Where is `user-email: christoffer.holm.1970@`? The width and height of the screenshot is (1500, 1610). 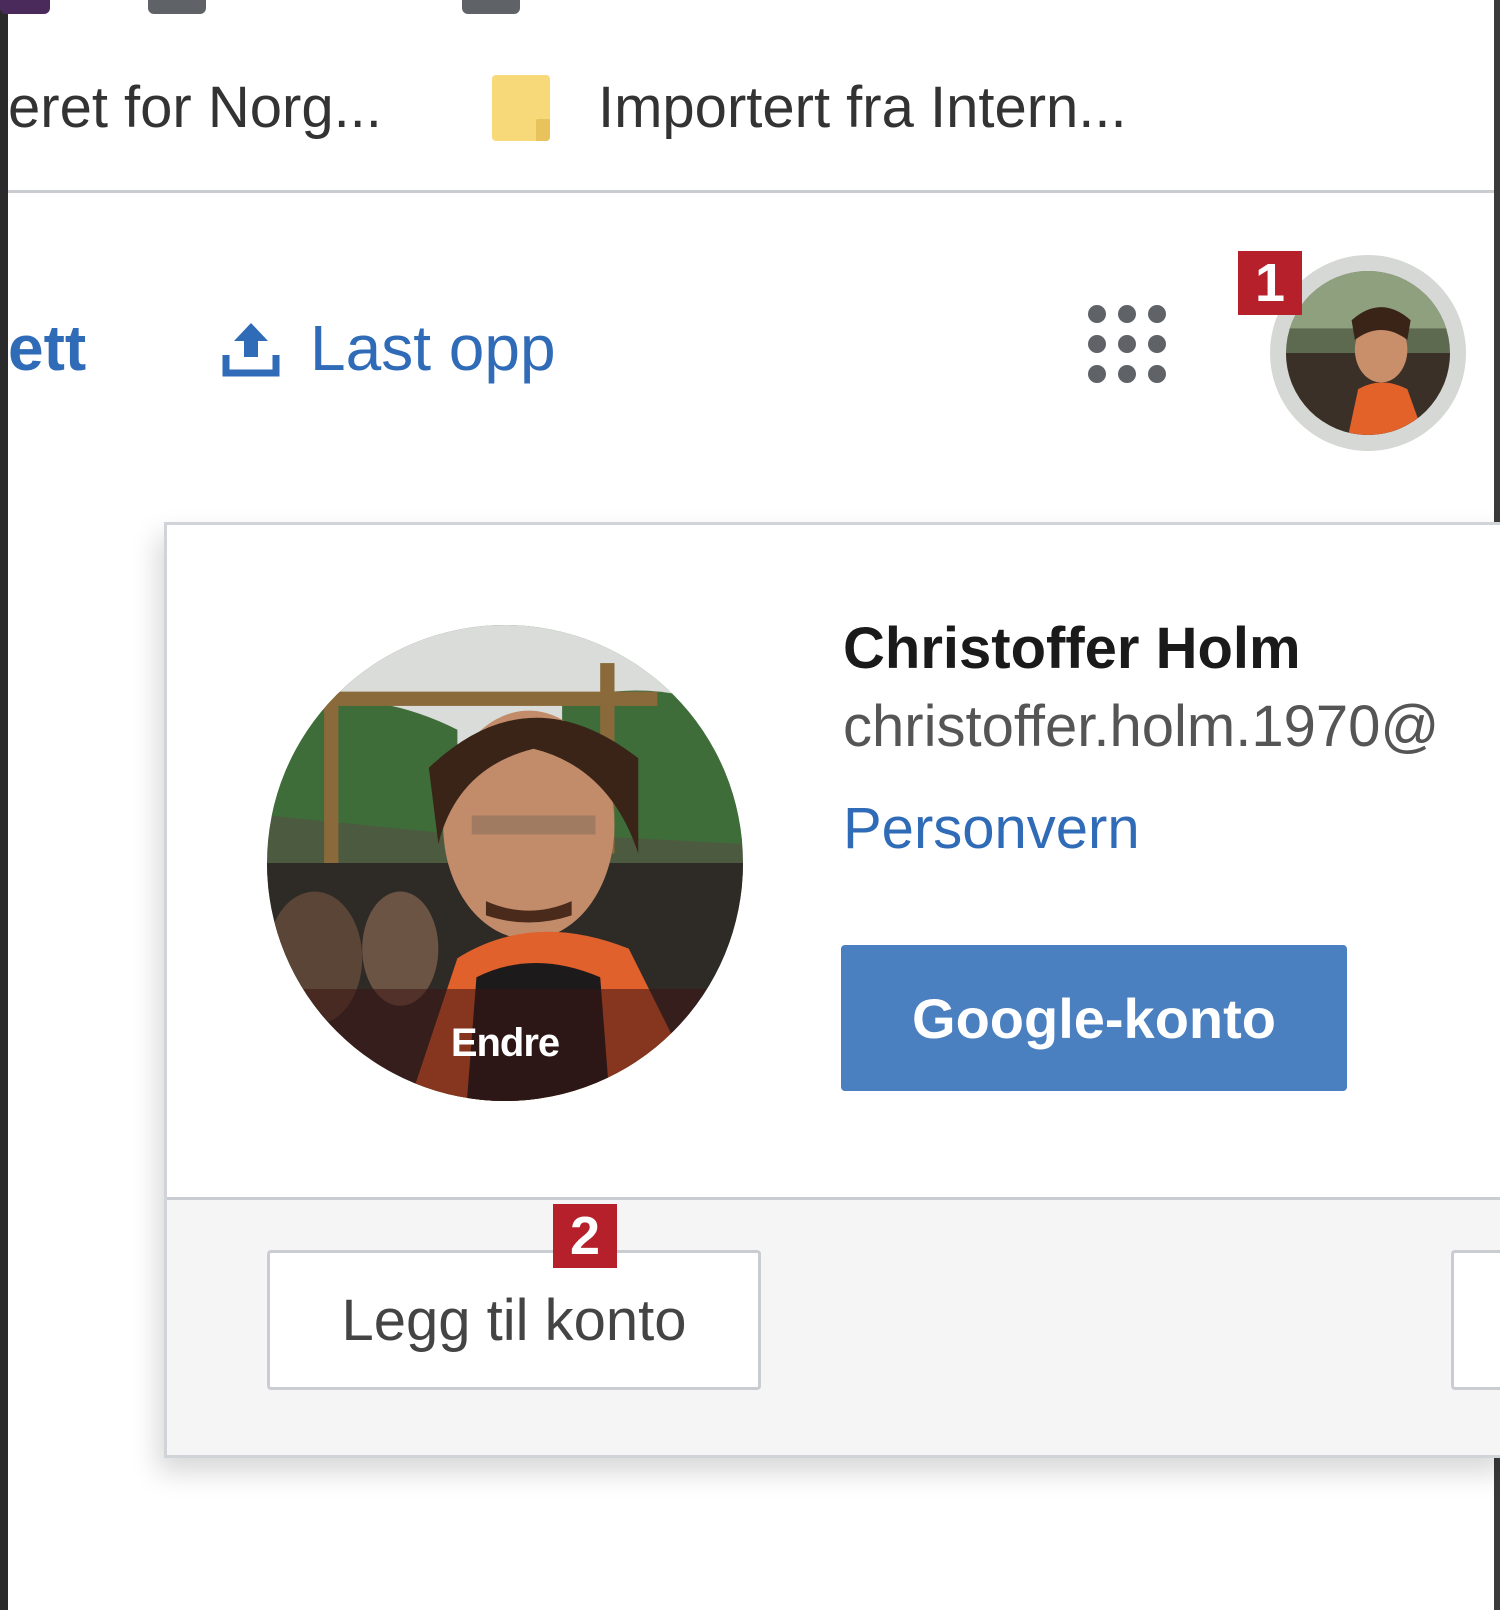 user-email: christoffer.holm.1970@ is located at coordinates (1141, 726).